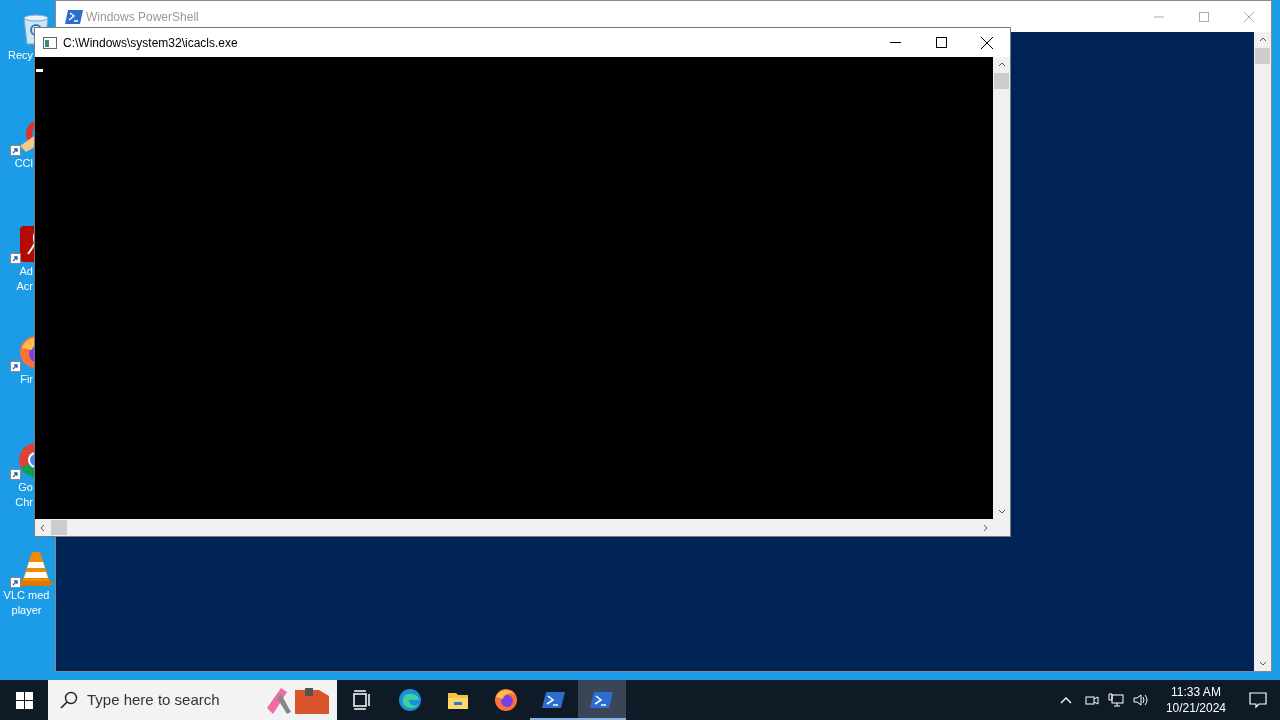 This screenshot has width=1280, height=720. What do you see at coordinates (26, 595) in the screenshot?
I see `icon-label: VLC med` at bounding box center [26, 595].